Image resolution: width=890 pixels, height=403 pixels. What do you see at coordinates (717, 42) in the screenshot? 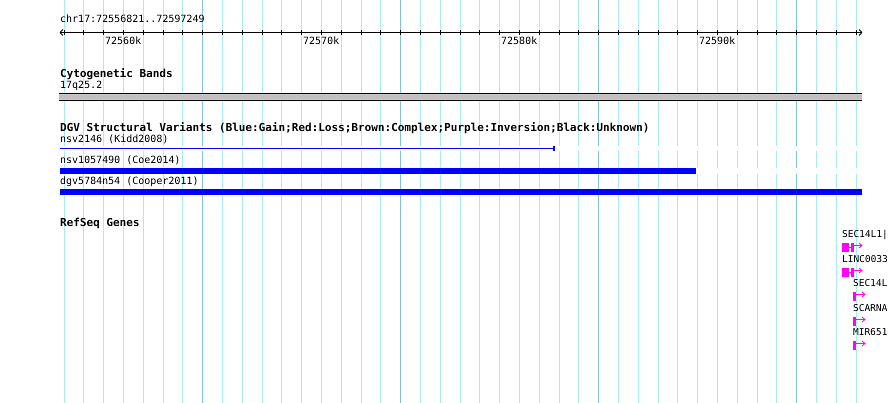
I see `tick-label: 72590k` at bounding box center [717, 42].